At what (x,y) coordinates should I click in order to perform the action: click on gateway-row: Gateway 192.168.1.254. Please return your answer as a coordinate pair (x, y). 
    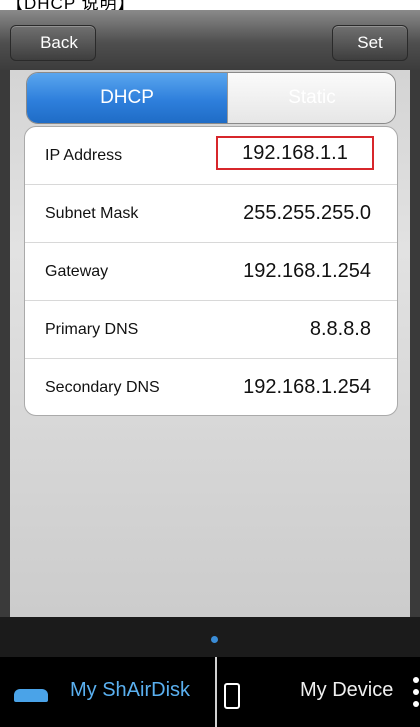
    Looking at the image, I should click on (211, 272).